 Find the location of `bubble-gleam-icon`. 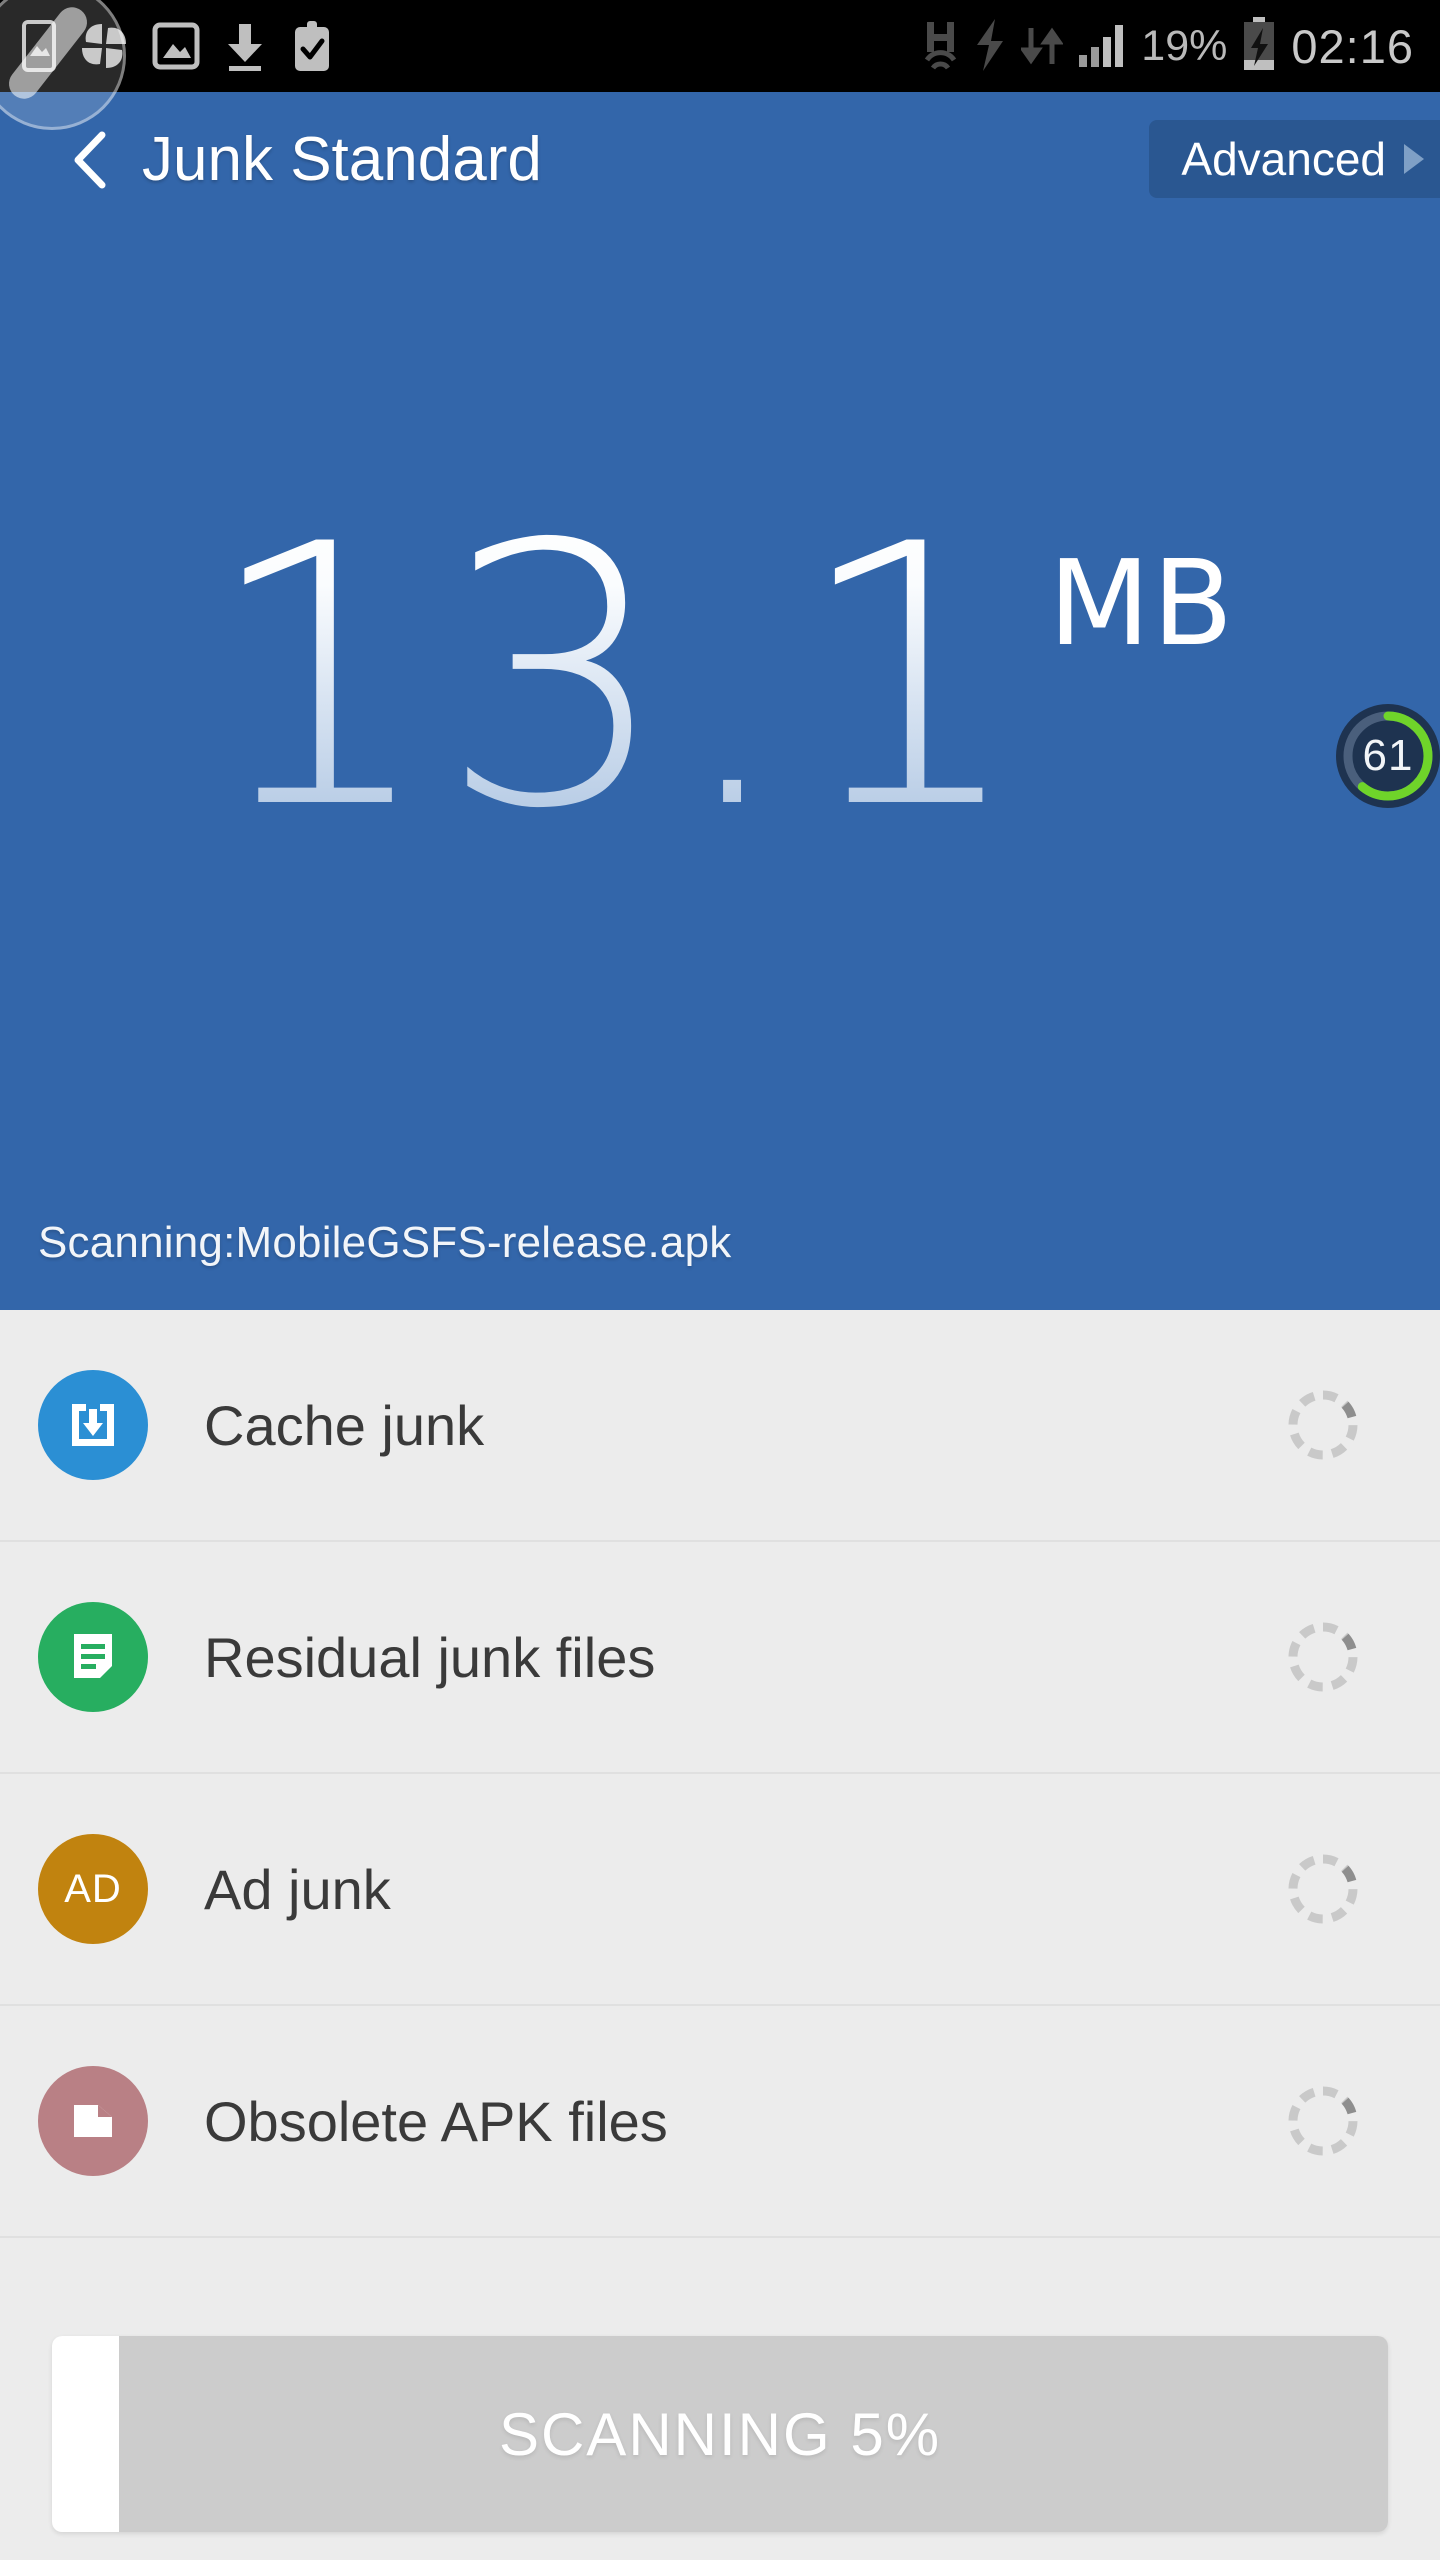

bubble-gleam-icon is located at coordinates (48, 53).